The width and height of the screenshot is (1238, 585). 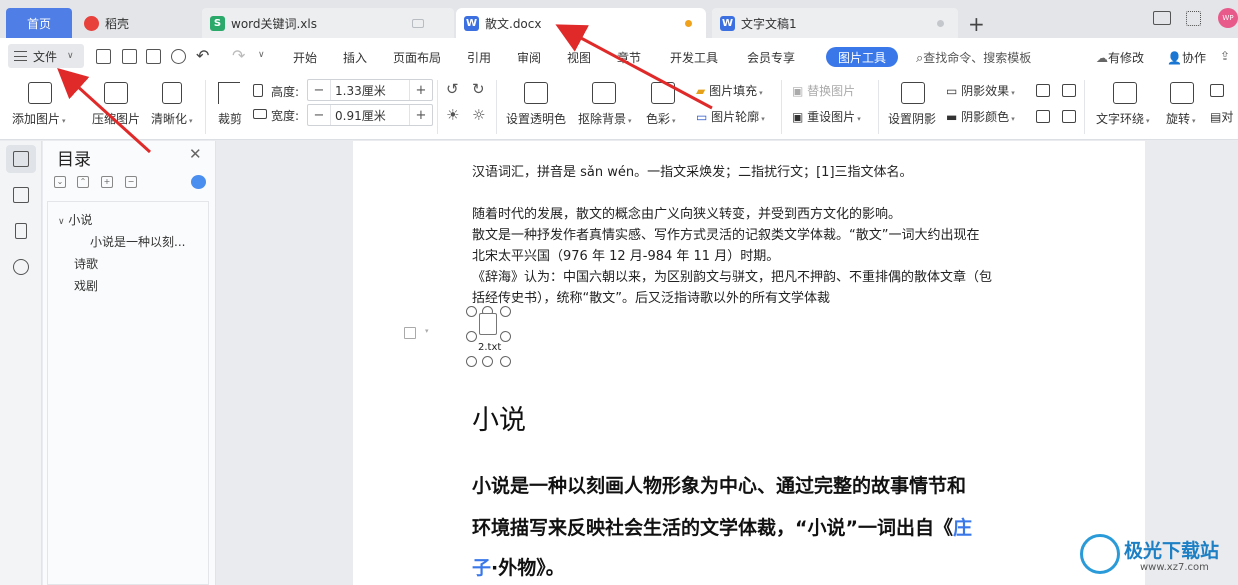 I want to click on annotation-arrows, so click(x=385, y=89).